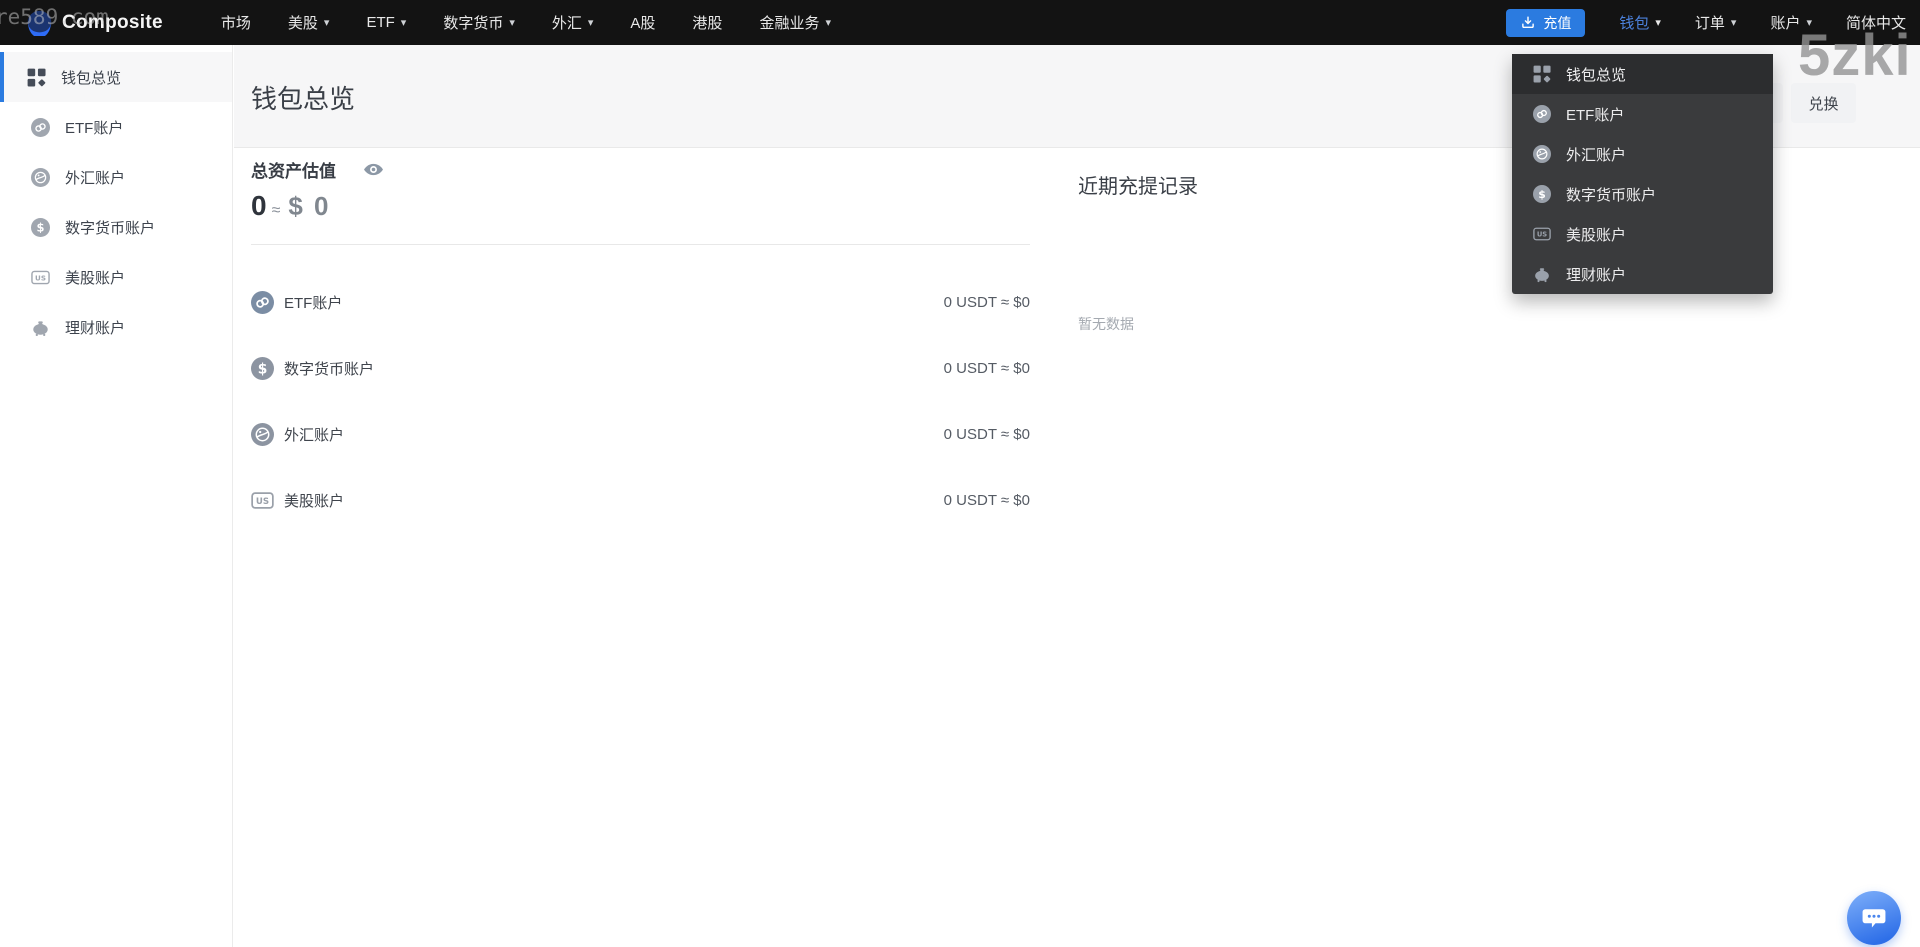  Describe the element at coordinates (1640, 22) in the screenshot. I see `nav-item-wallet: 钱包` at that location.